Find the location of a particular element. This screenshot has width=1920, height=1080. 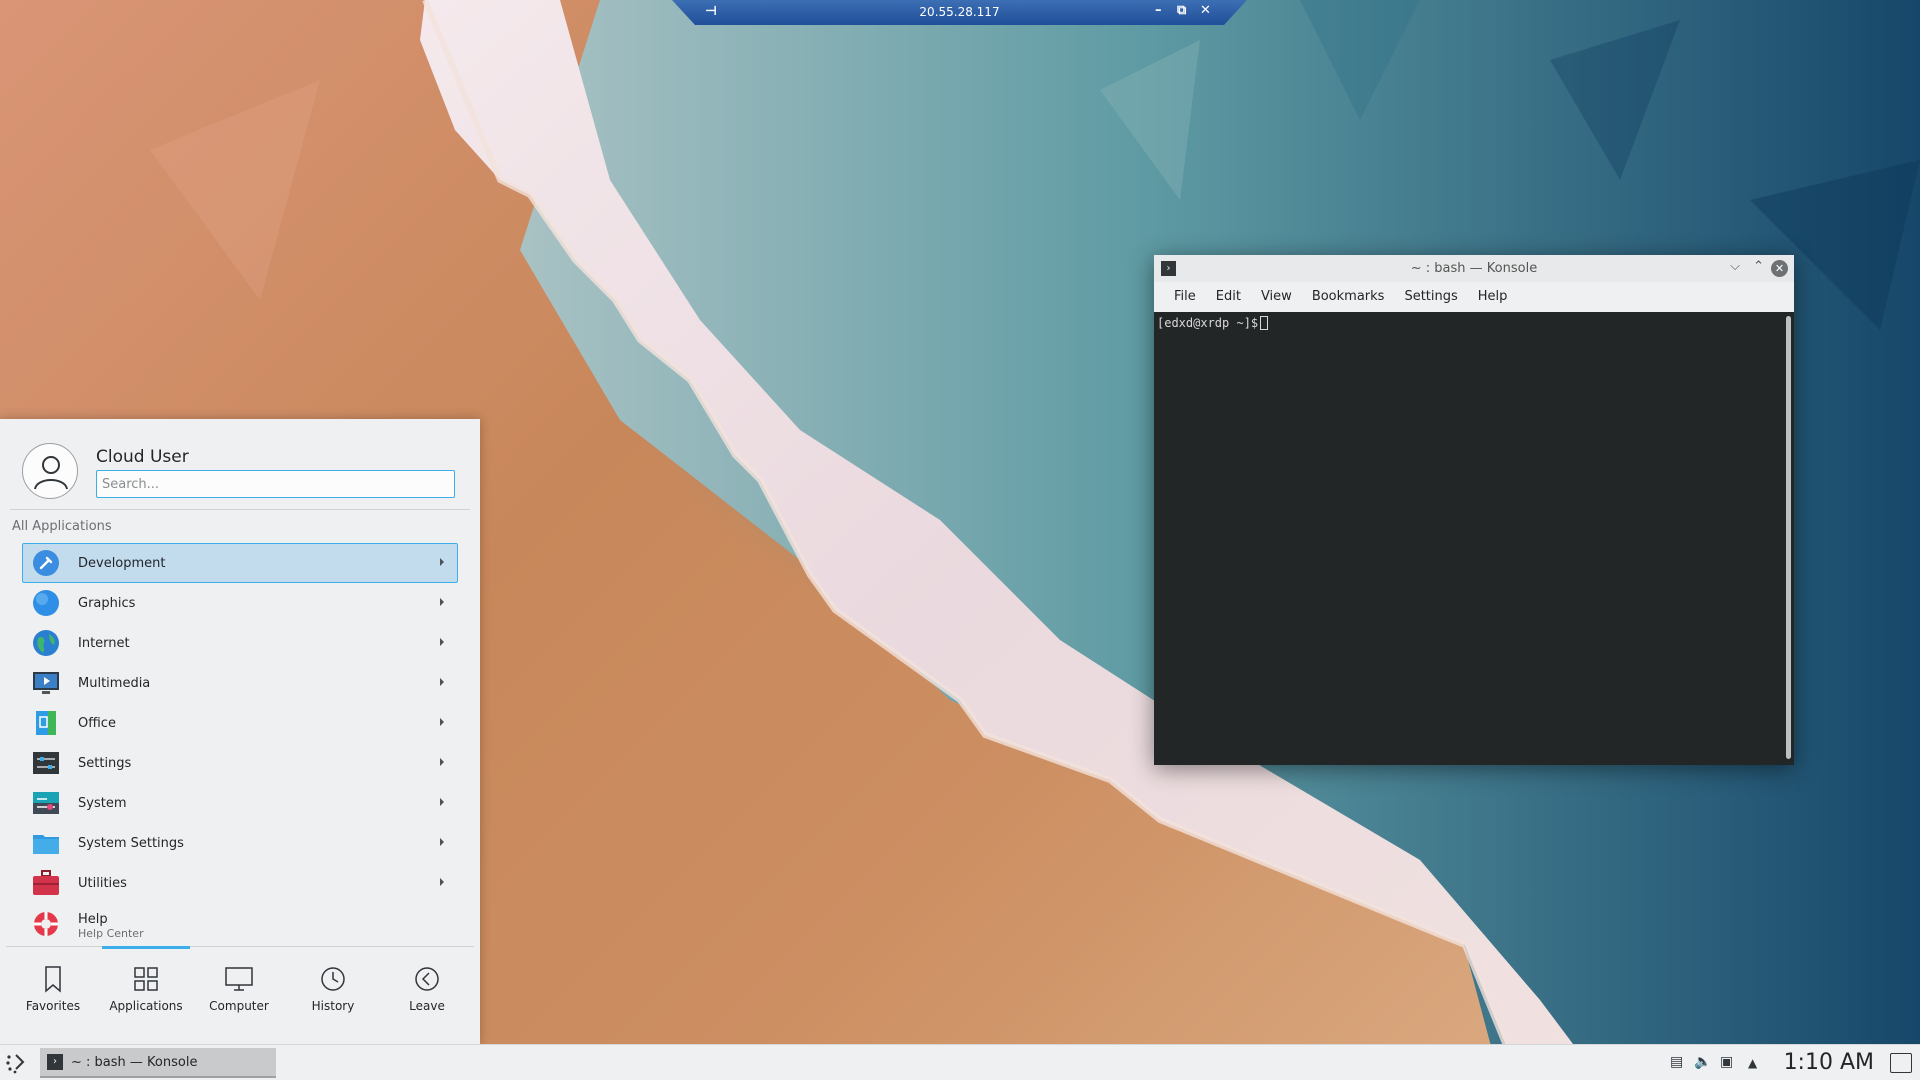

multimedia-icon is located at coordinates (46, 683).